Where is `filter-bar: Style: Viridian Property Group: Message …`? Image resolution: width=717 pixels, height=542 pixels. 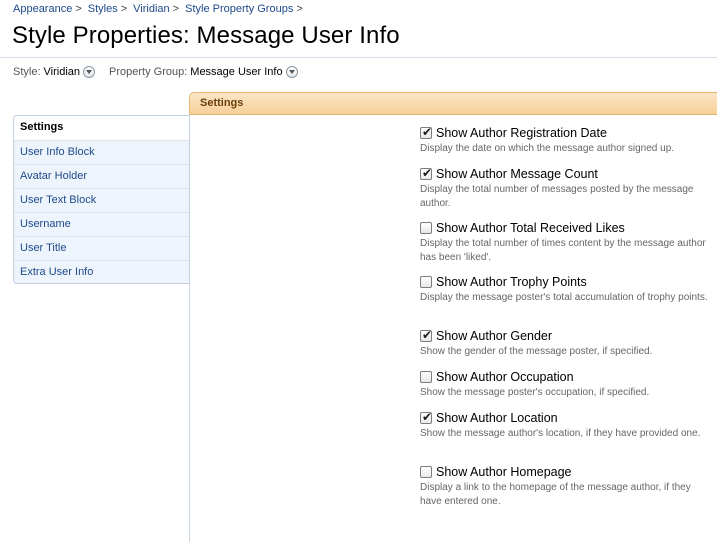
filter-bar: Style: Viridian Property Group: Message … is located at coordinates (155, 72).